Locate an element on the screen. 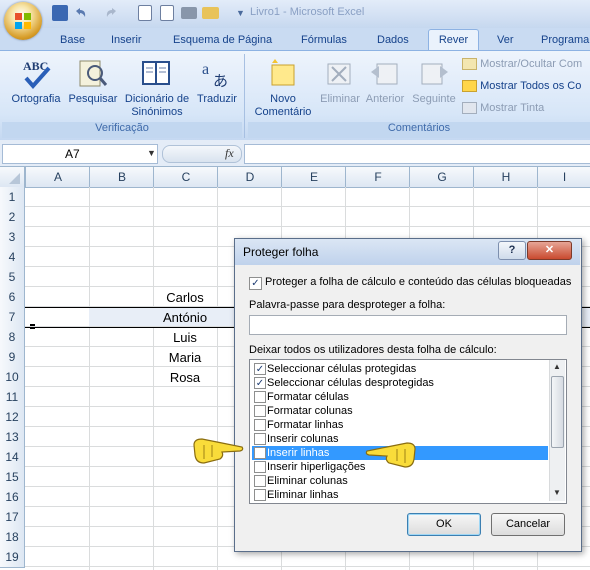  row-header-5: 5 is located at coordinates (12, 277).